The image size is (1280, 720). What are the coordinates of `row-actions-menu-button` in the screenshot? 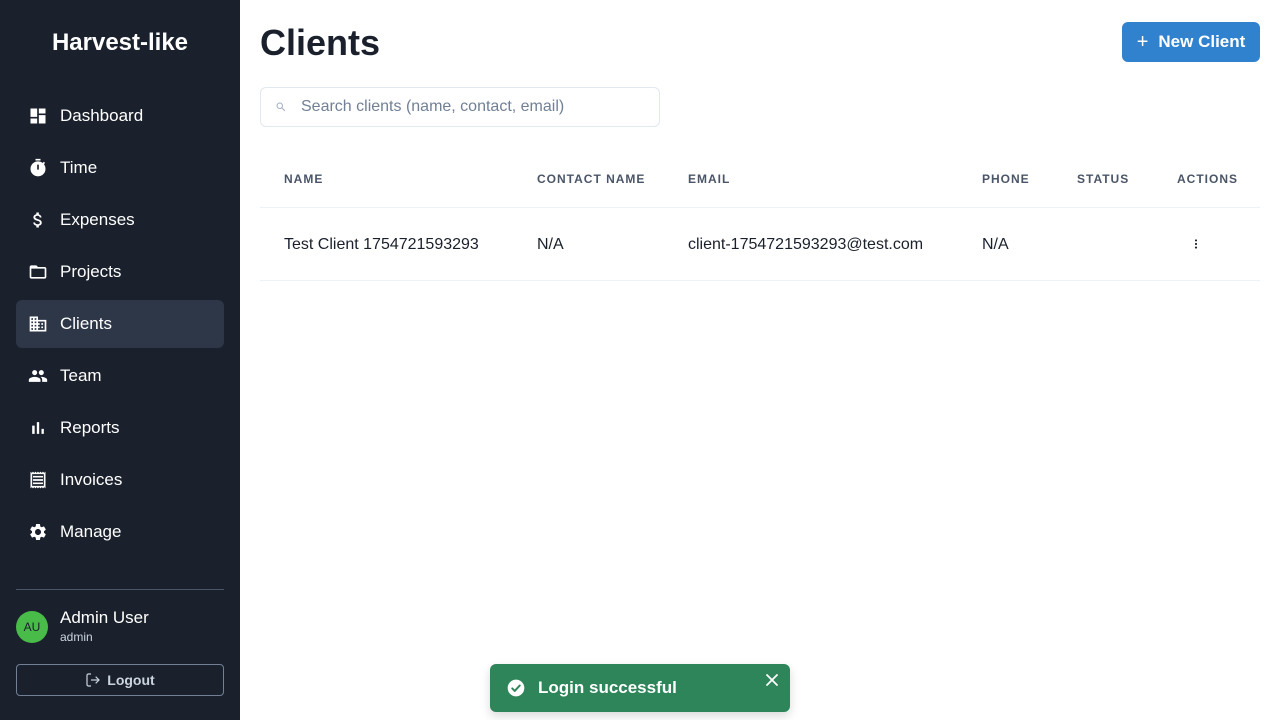 It's located at (1196, 244).